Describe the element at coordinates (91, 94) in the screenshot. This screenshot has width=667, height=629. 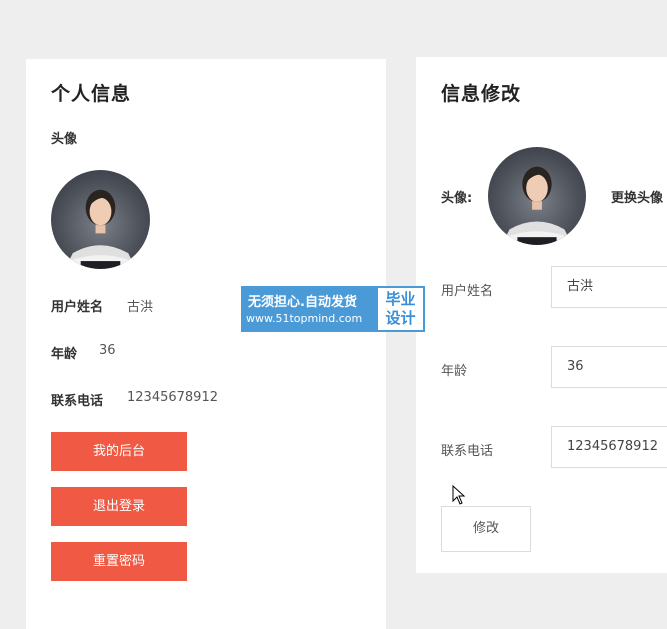
I see `profile-title: 个人信息` at that location.